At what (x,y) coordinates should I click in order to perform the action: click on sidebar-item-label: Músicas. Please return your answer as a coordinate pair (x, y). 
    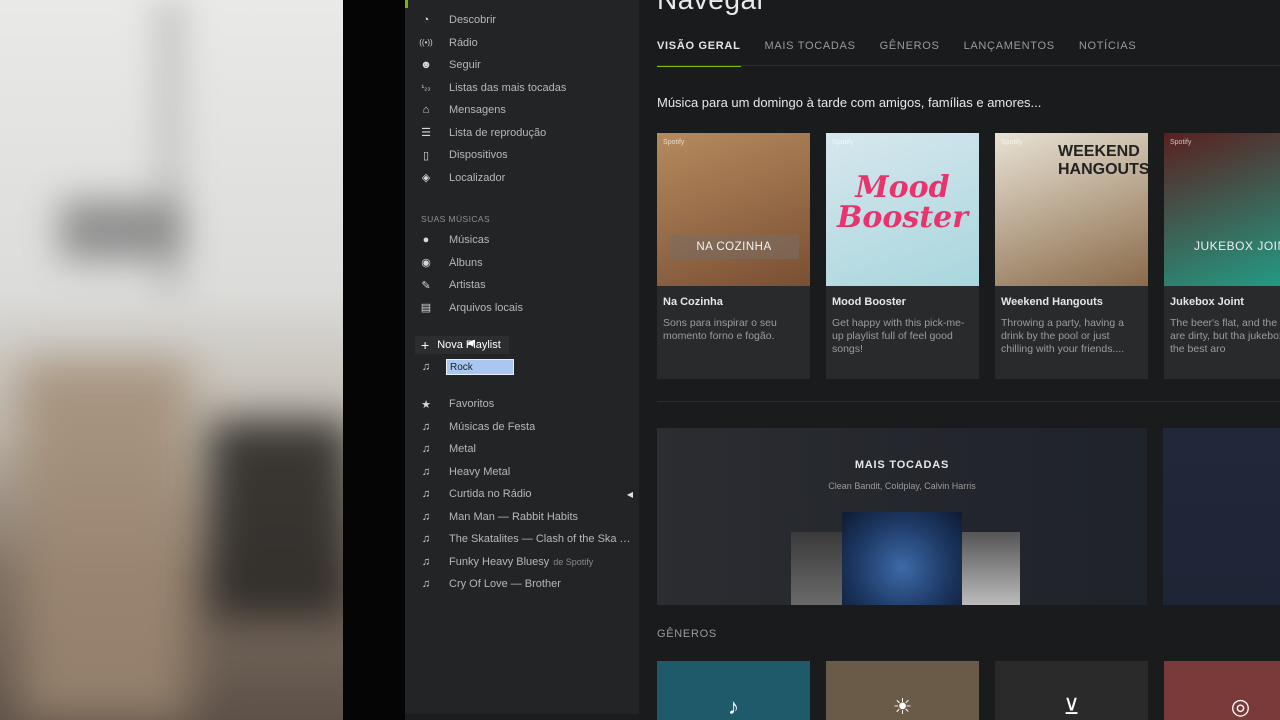
    Looking at the image, I should click on (469, 240).